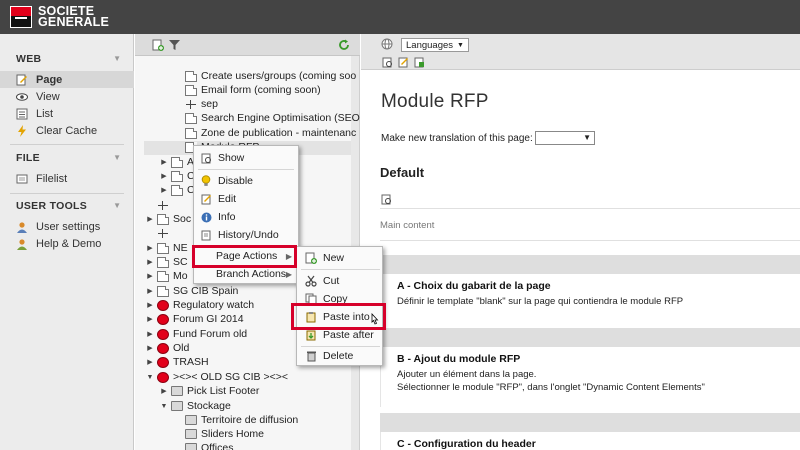 This screenshot has width=800, height=450. What do you see at coordinates (435, 45) in the screenshot?
I see `language-select: Languages ▼` at bounding box center [435, 45].